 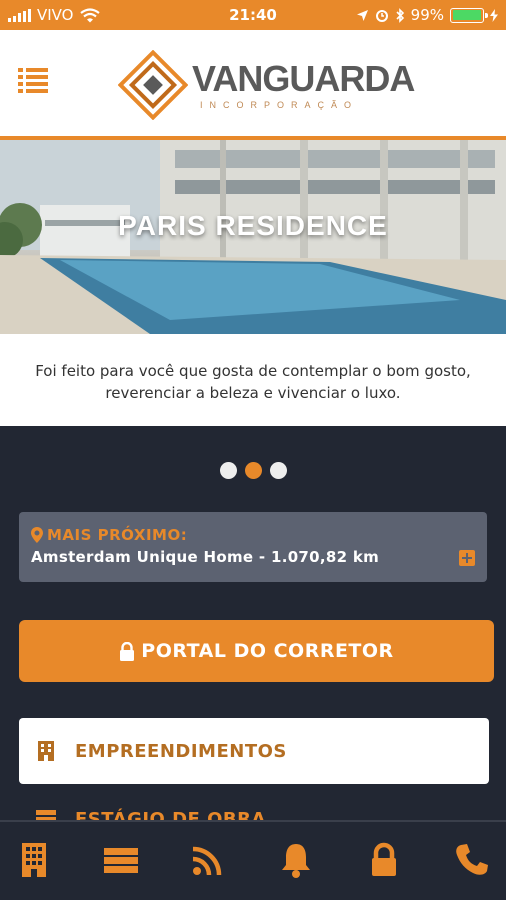 I want to click on plus-square-icon, so click(x=467, y=558).